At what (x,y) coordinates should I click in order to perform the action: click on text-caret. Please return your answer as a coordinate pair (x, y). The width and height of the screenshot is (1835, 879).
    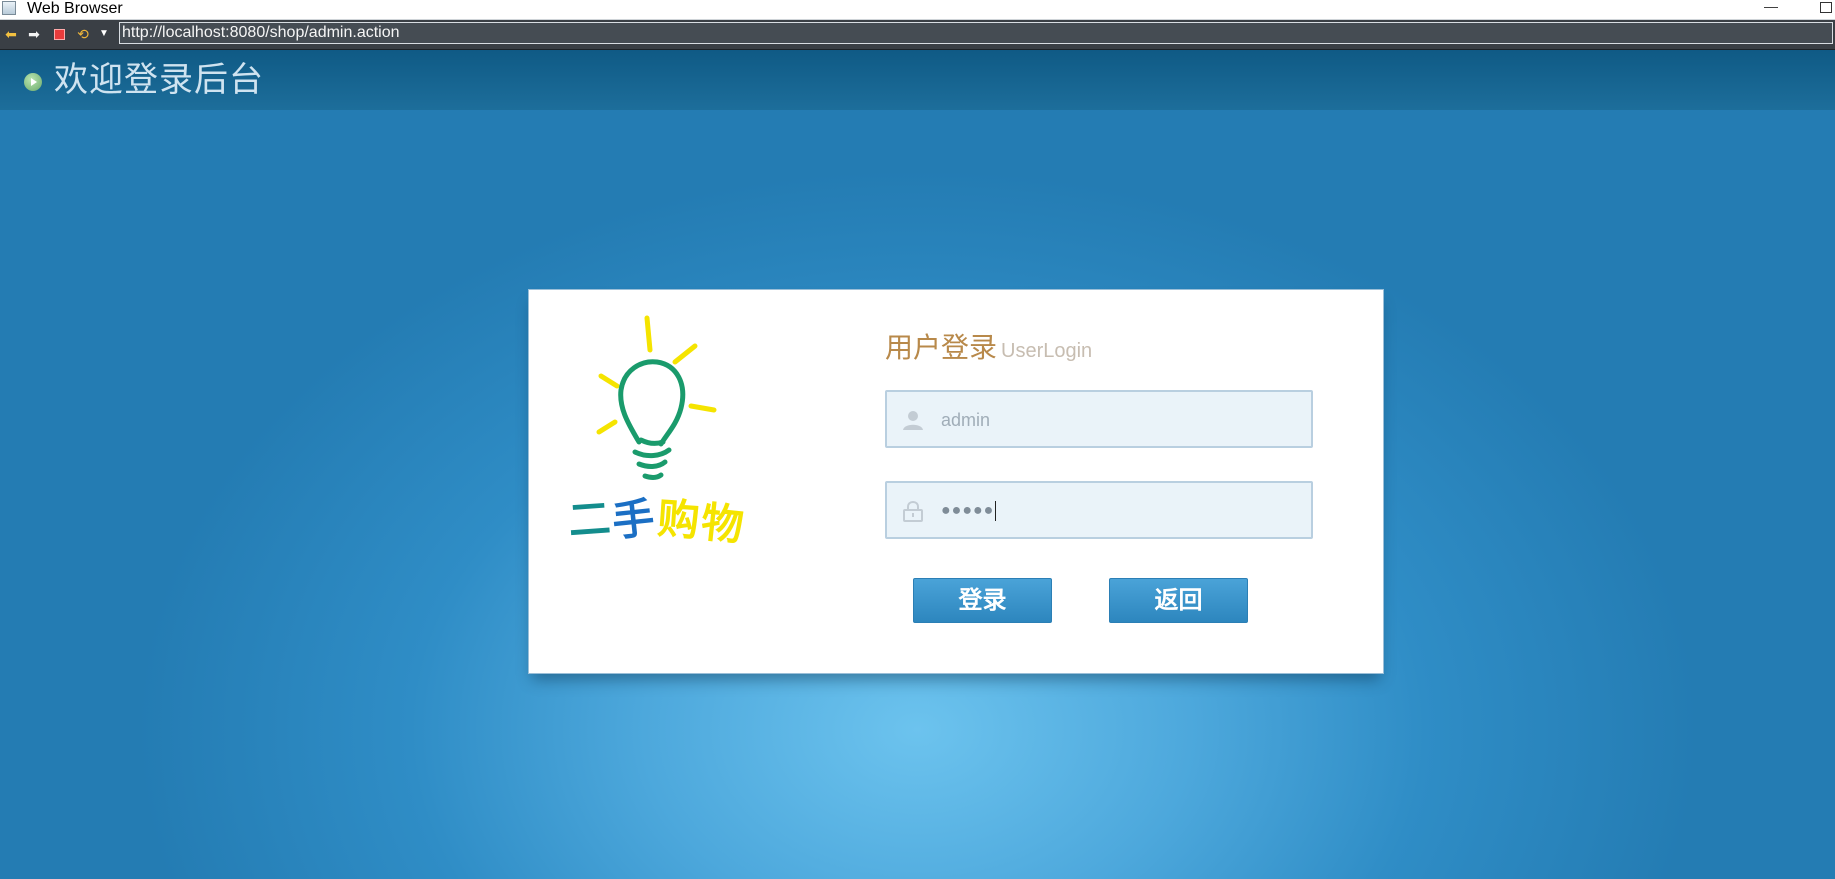
    Looking at the image, I should click on (996, 510).